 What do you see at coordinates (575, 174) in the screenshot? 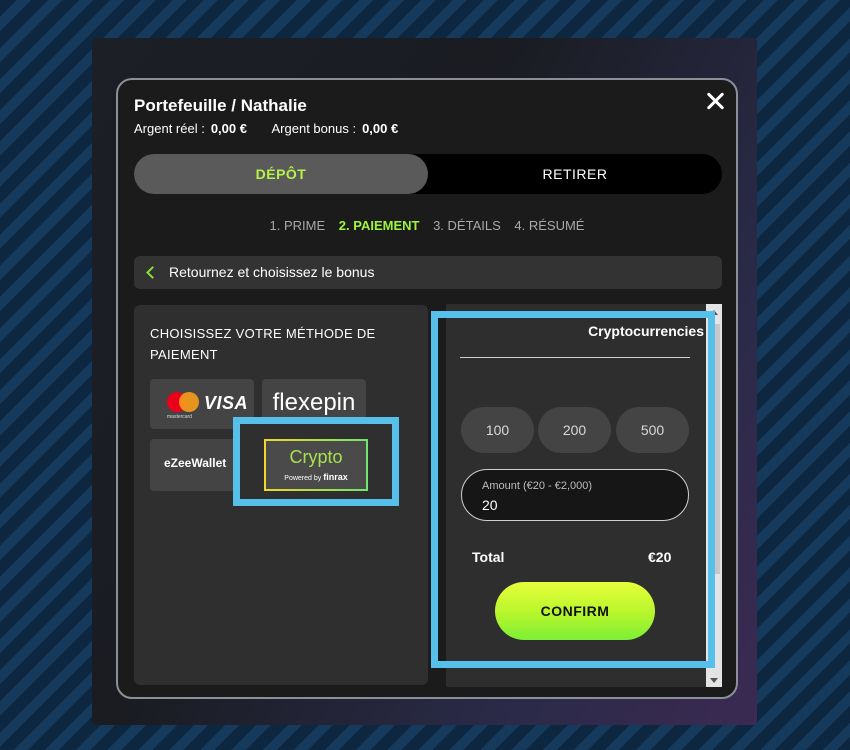
I see `tab-withdraw: RETIRER` at bounding box center [575, 174].